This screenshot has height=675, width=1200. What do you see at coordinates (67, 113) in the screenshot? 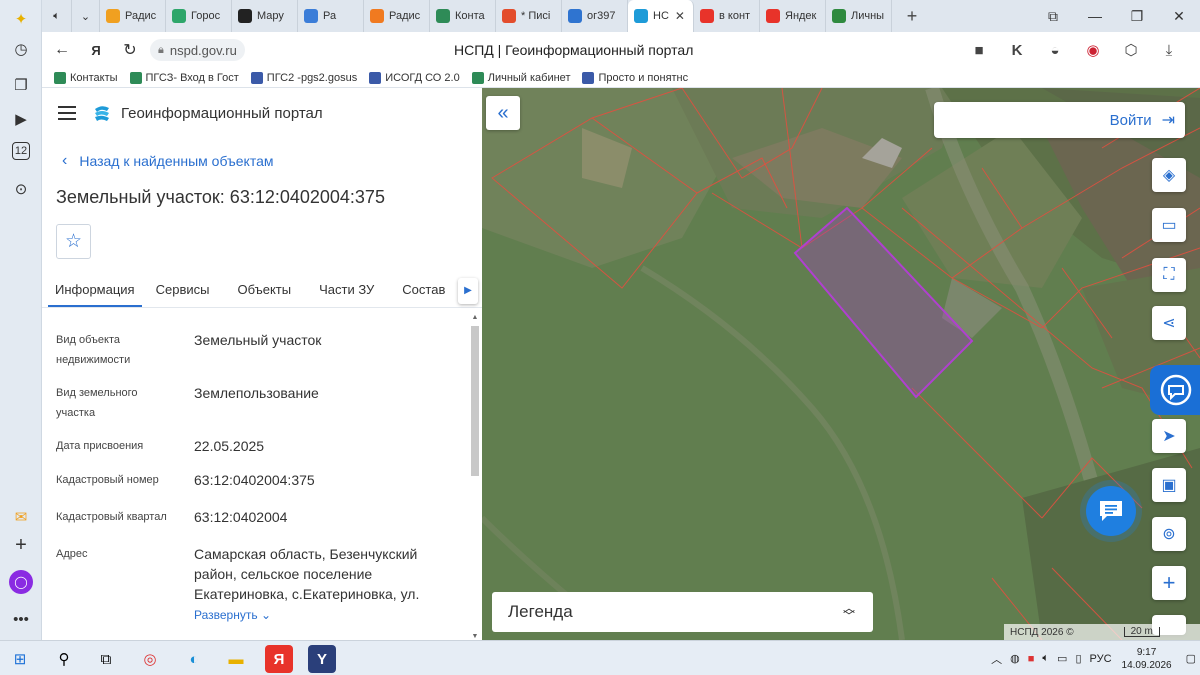
I see `menu-icon` at bounding box center [67, 113].